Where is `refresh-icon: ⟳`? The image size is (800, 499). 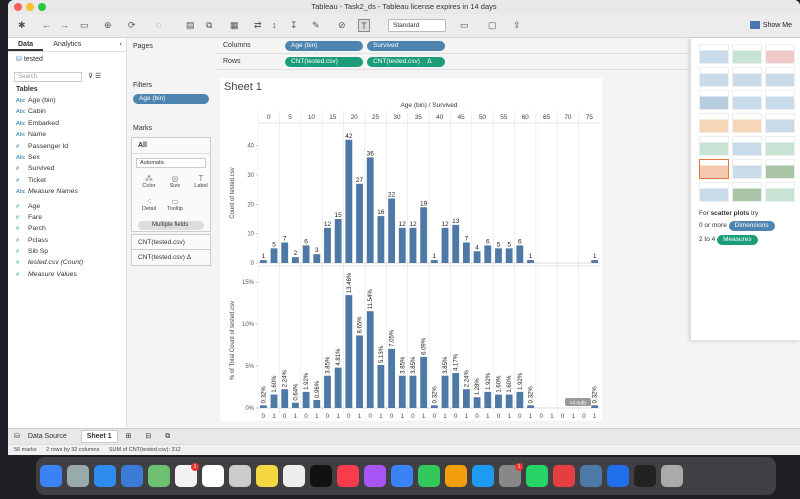
refresh-icon: ⟳ is located at coordinates (132, 25).